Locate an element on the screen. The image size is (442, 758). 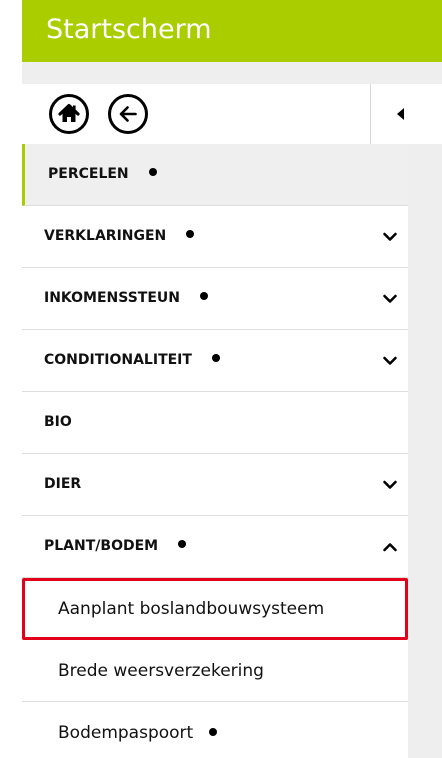
menu-item-label: PERCELEN is located at coordinates (88, 174).